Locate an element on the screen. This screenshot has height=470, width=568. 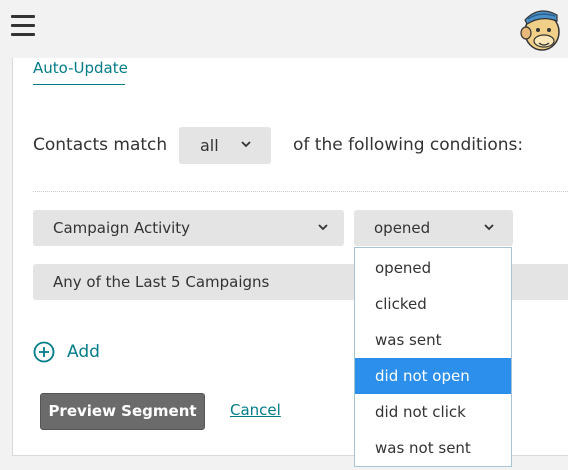
add-condition-button: Add is located at coordinates (68, 352).